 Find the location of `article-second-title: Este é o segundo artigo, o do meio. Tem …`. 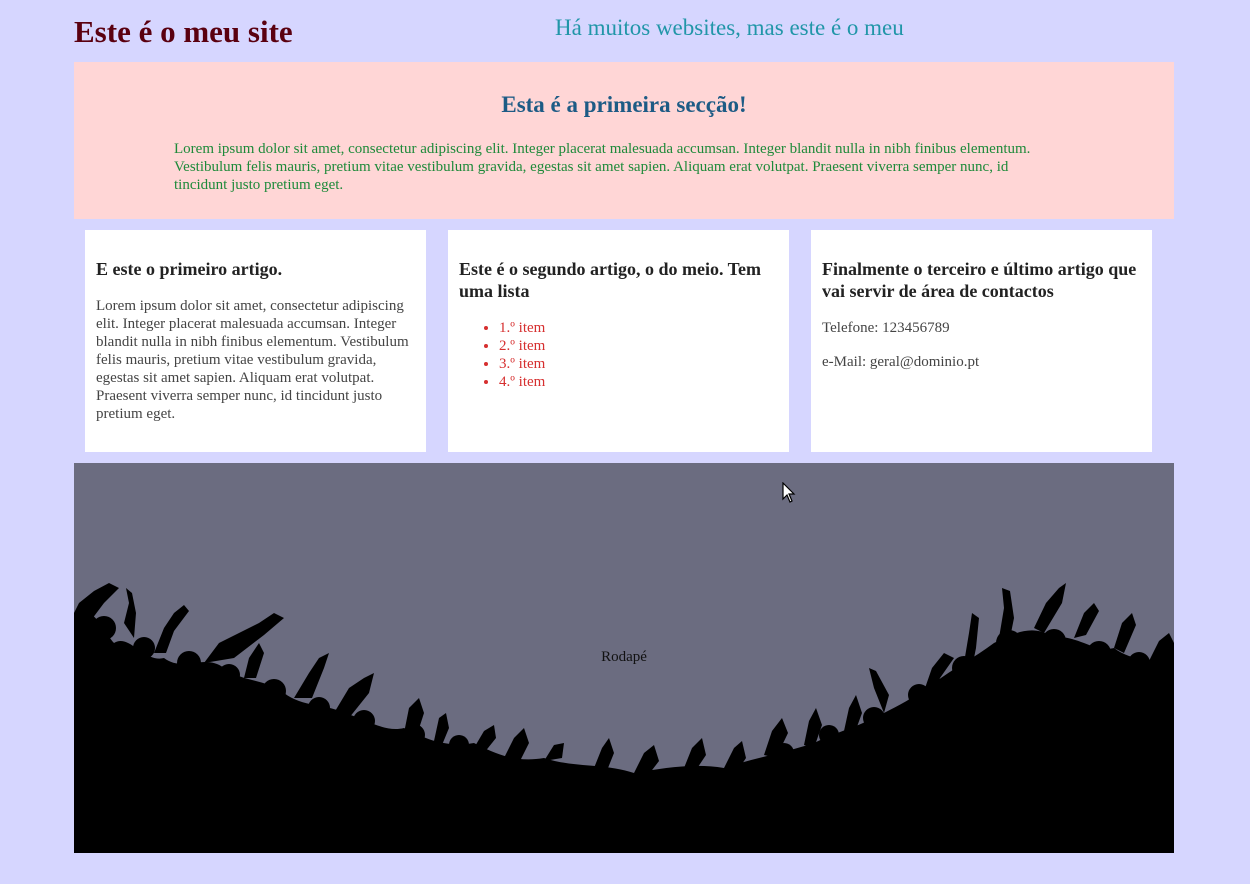

article-second-title: Este é o segundo artigo, o do meio. Tem … is located at coordinates (610, 280).